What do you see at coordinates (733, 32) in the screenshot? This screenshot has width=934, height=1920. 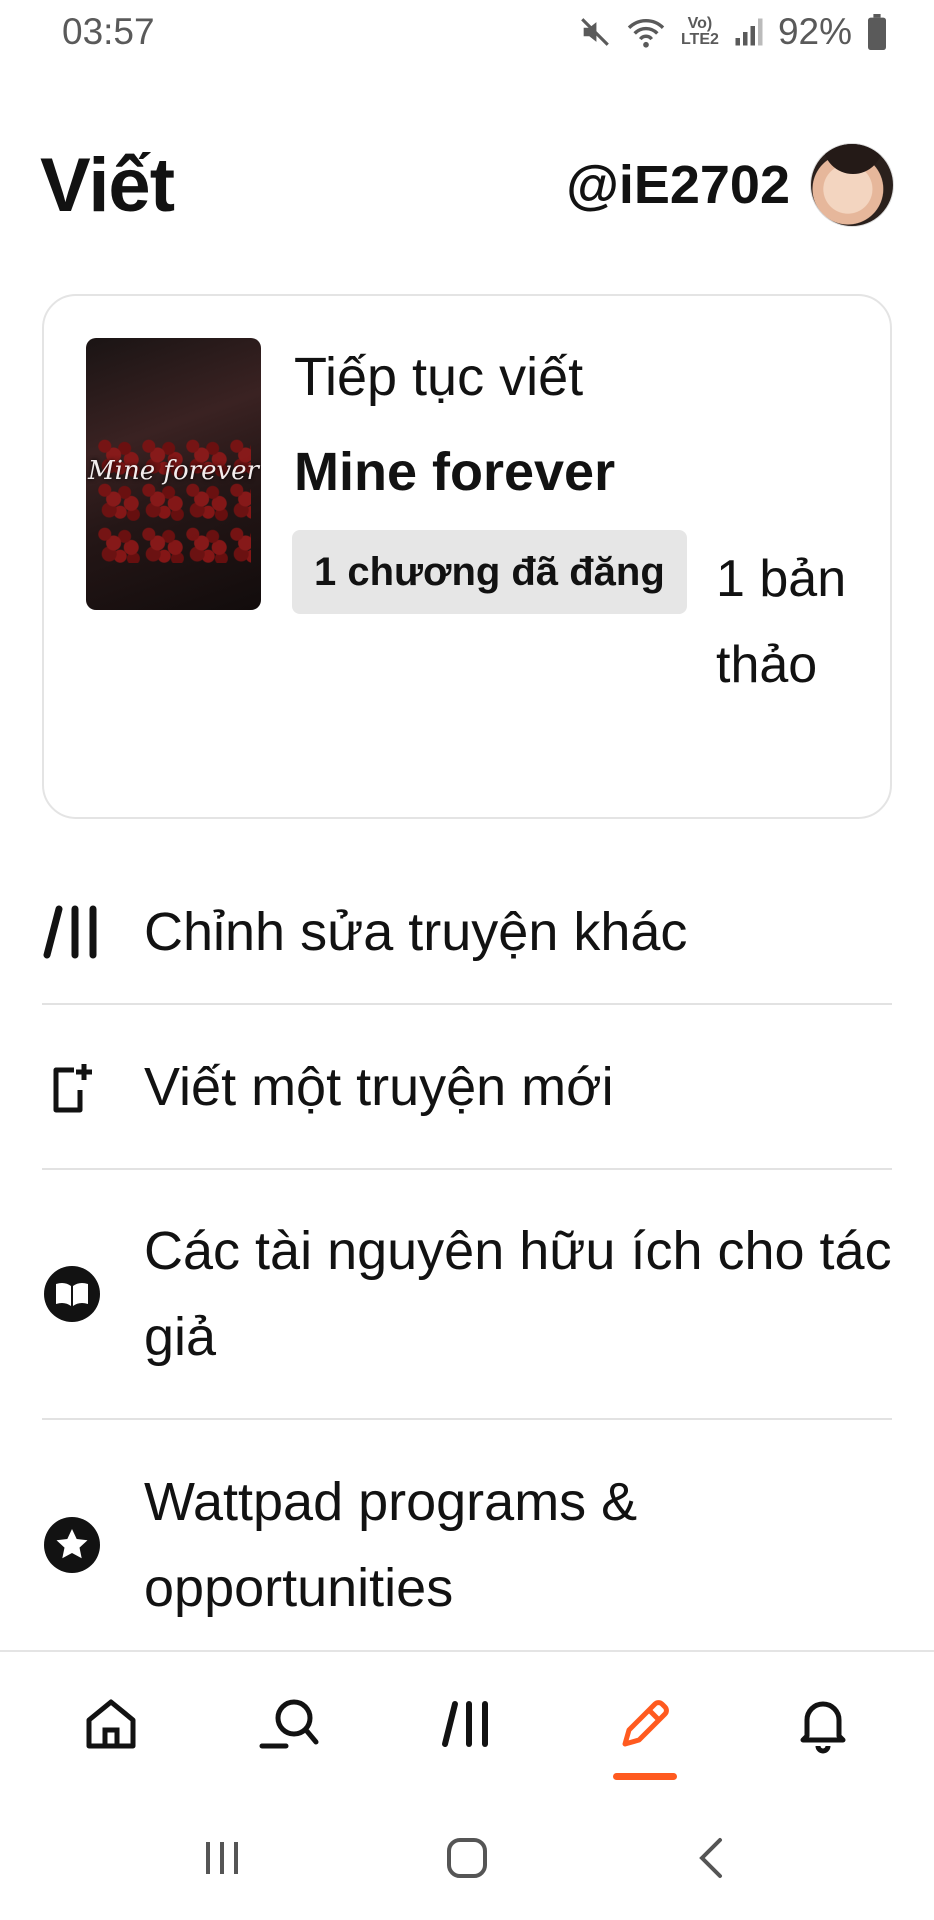 I see `status-icons: Vo) LTE2 92%` at bounding box center [733, 32].